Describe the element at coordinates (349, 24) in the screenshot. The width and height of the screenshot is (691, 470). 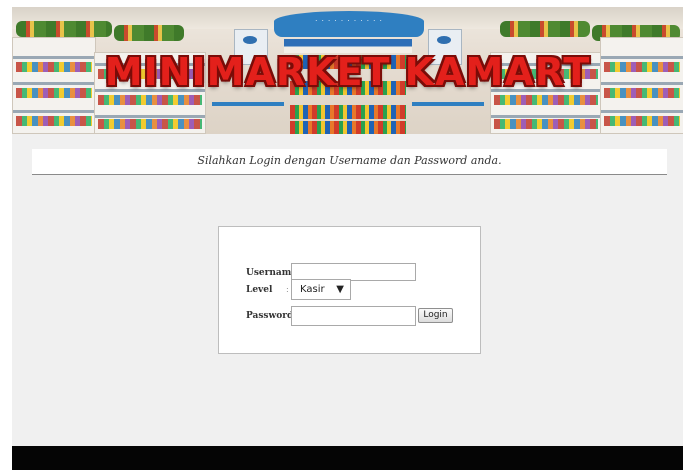
I see `banner-store-sign: · · · · · · · · · · ·` at that location.